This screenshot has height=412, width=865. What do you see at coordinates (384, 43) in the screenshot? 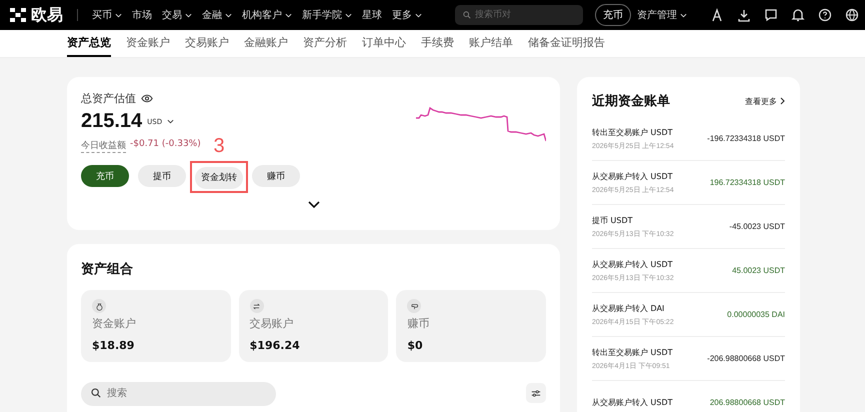
I see `tab: 订单中心` at bounding box center [384, 43].